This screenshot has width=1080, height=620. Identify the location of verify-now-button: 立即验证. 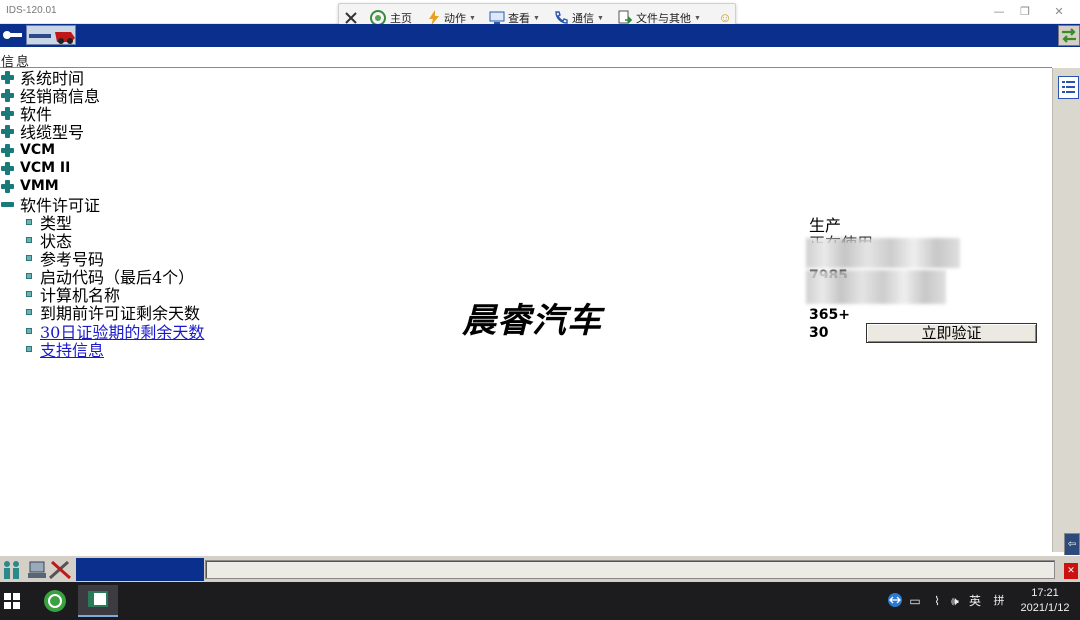
(951, 333).